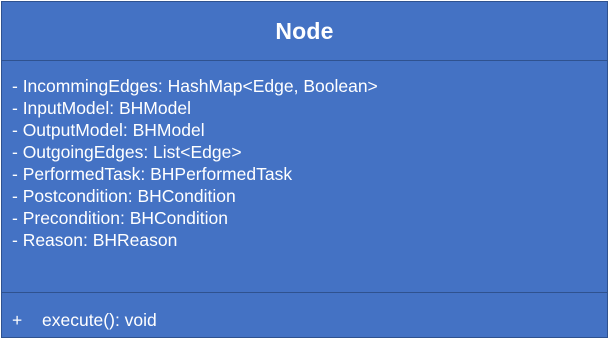  Describe the element at coordinates (124, 196) in the screenshot. I see `attribute-postcondition: - Postcondition: BHCondition` at that location.